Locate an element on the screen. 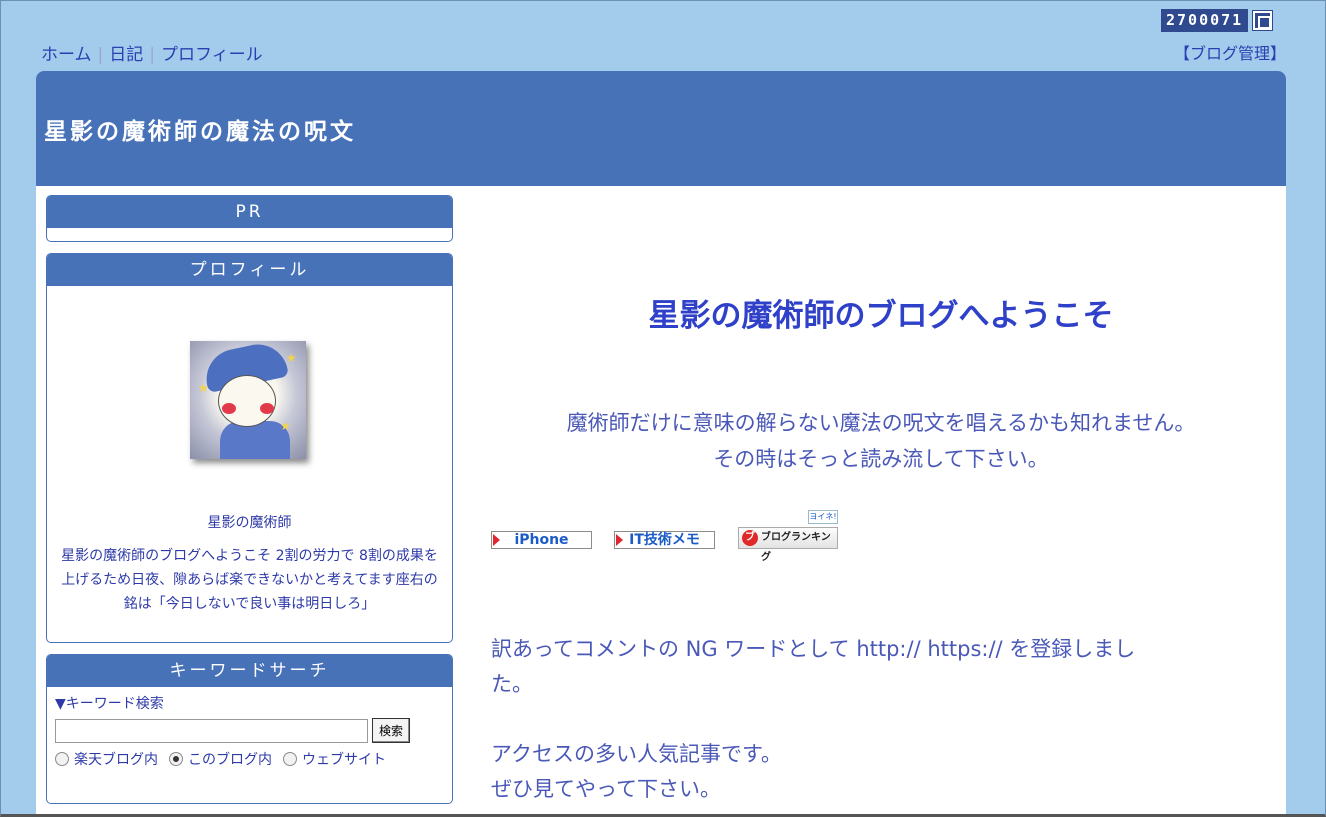 This screenshot has width=1326, height=817. iphone-category-badge: iPhone is located at coordinates (541, 540).